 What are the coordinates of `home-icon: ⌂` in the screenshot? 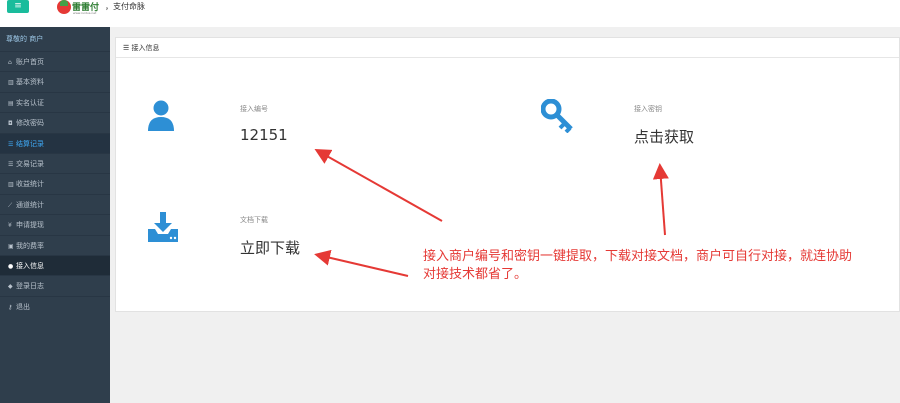 It's located at (10, 62).